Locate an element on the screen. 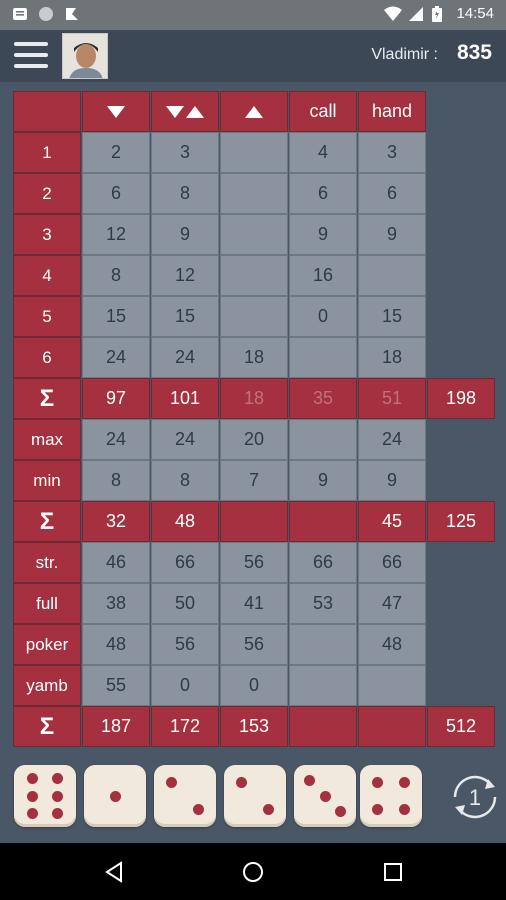 This screenshot has height=900, width=506. roll-button: 1 is located at coordinates (475, 797).